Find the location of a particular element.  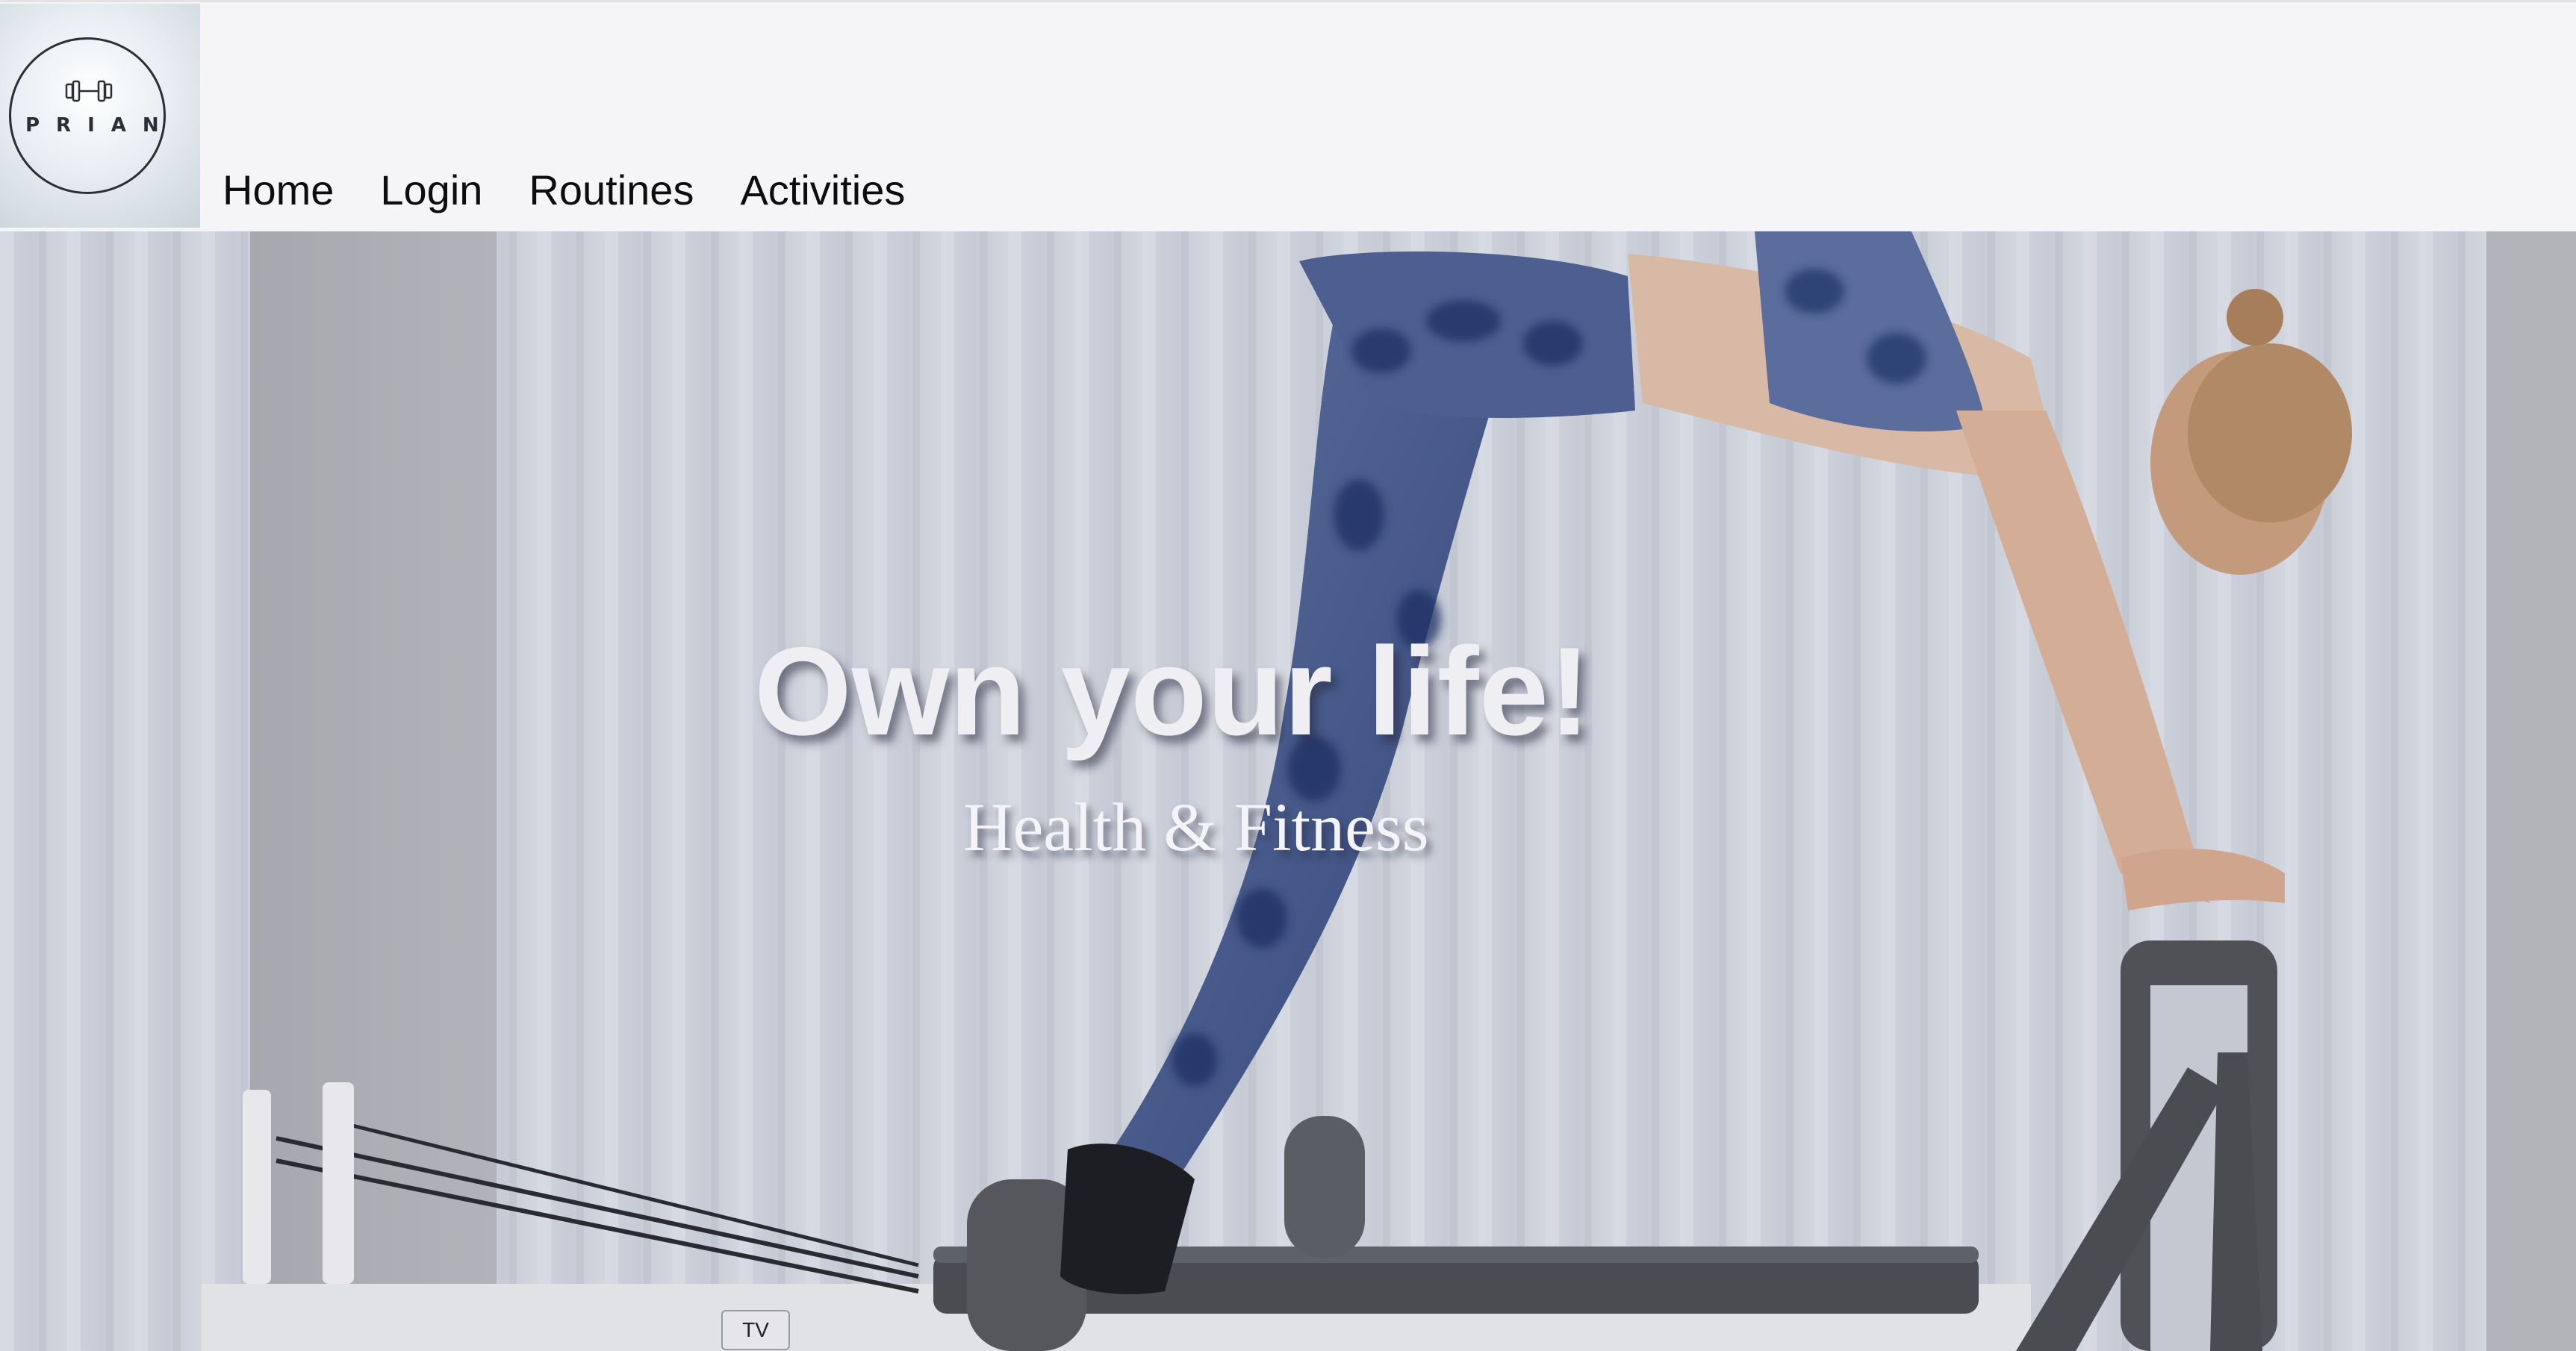

nav-login-link: Login is located at coordinates (431, 190).